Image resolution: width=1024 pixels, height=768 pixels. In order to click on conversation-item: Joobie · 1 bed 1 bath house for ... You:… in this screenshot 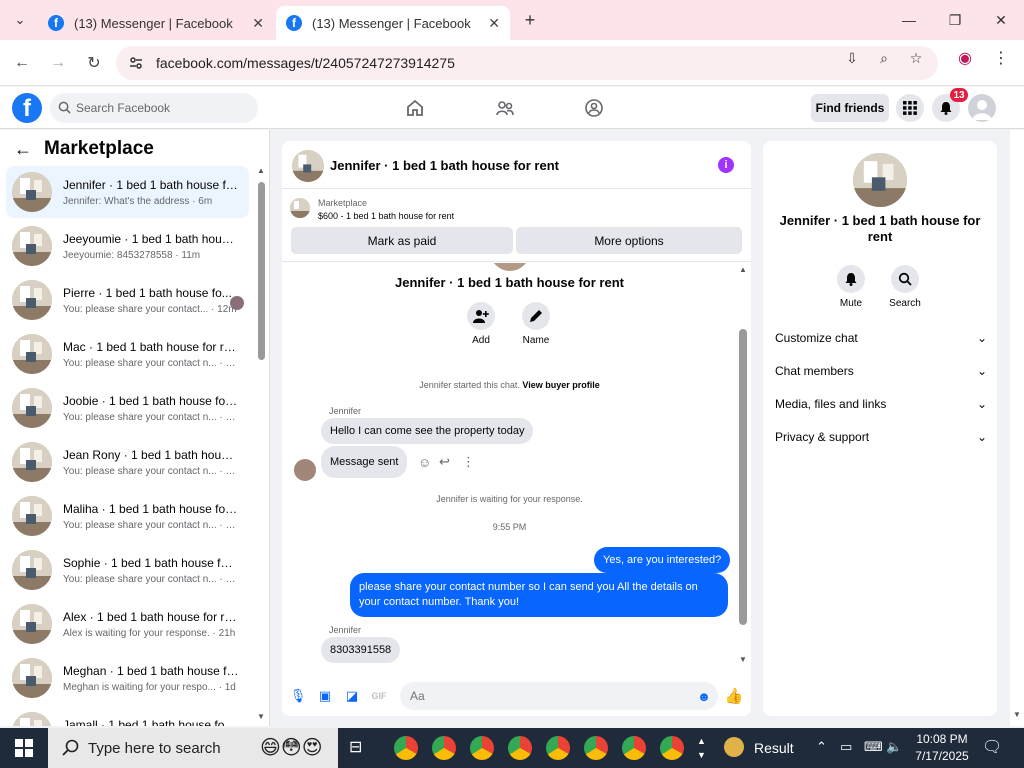, I will do `click(127, 408)`.